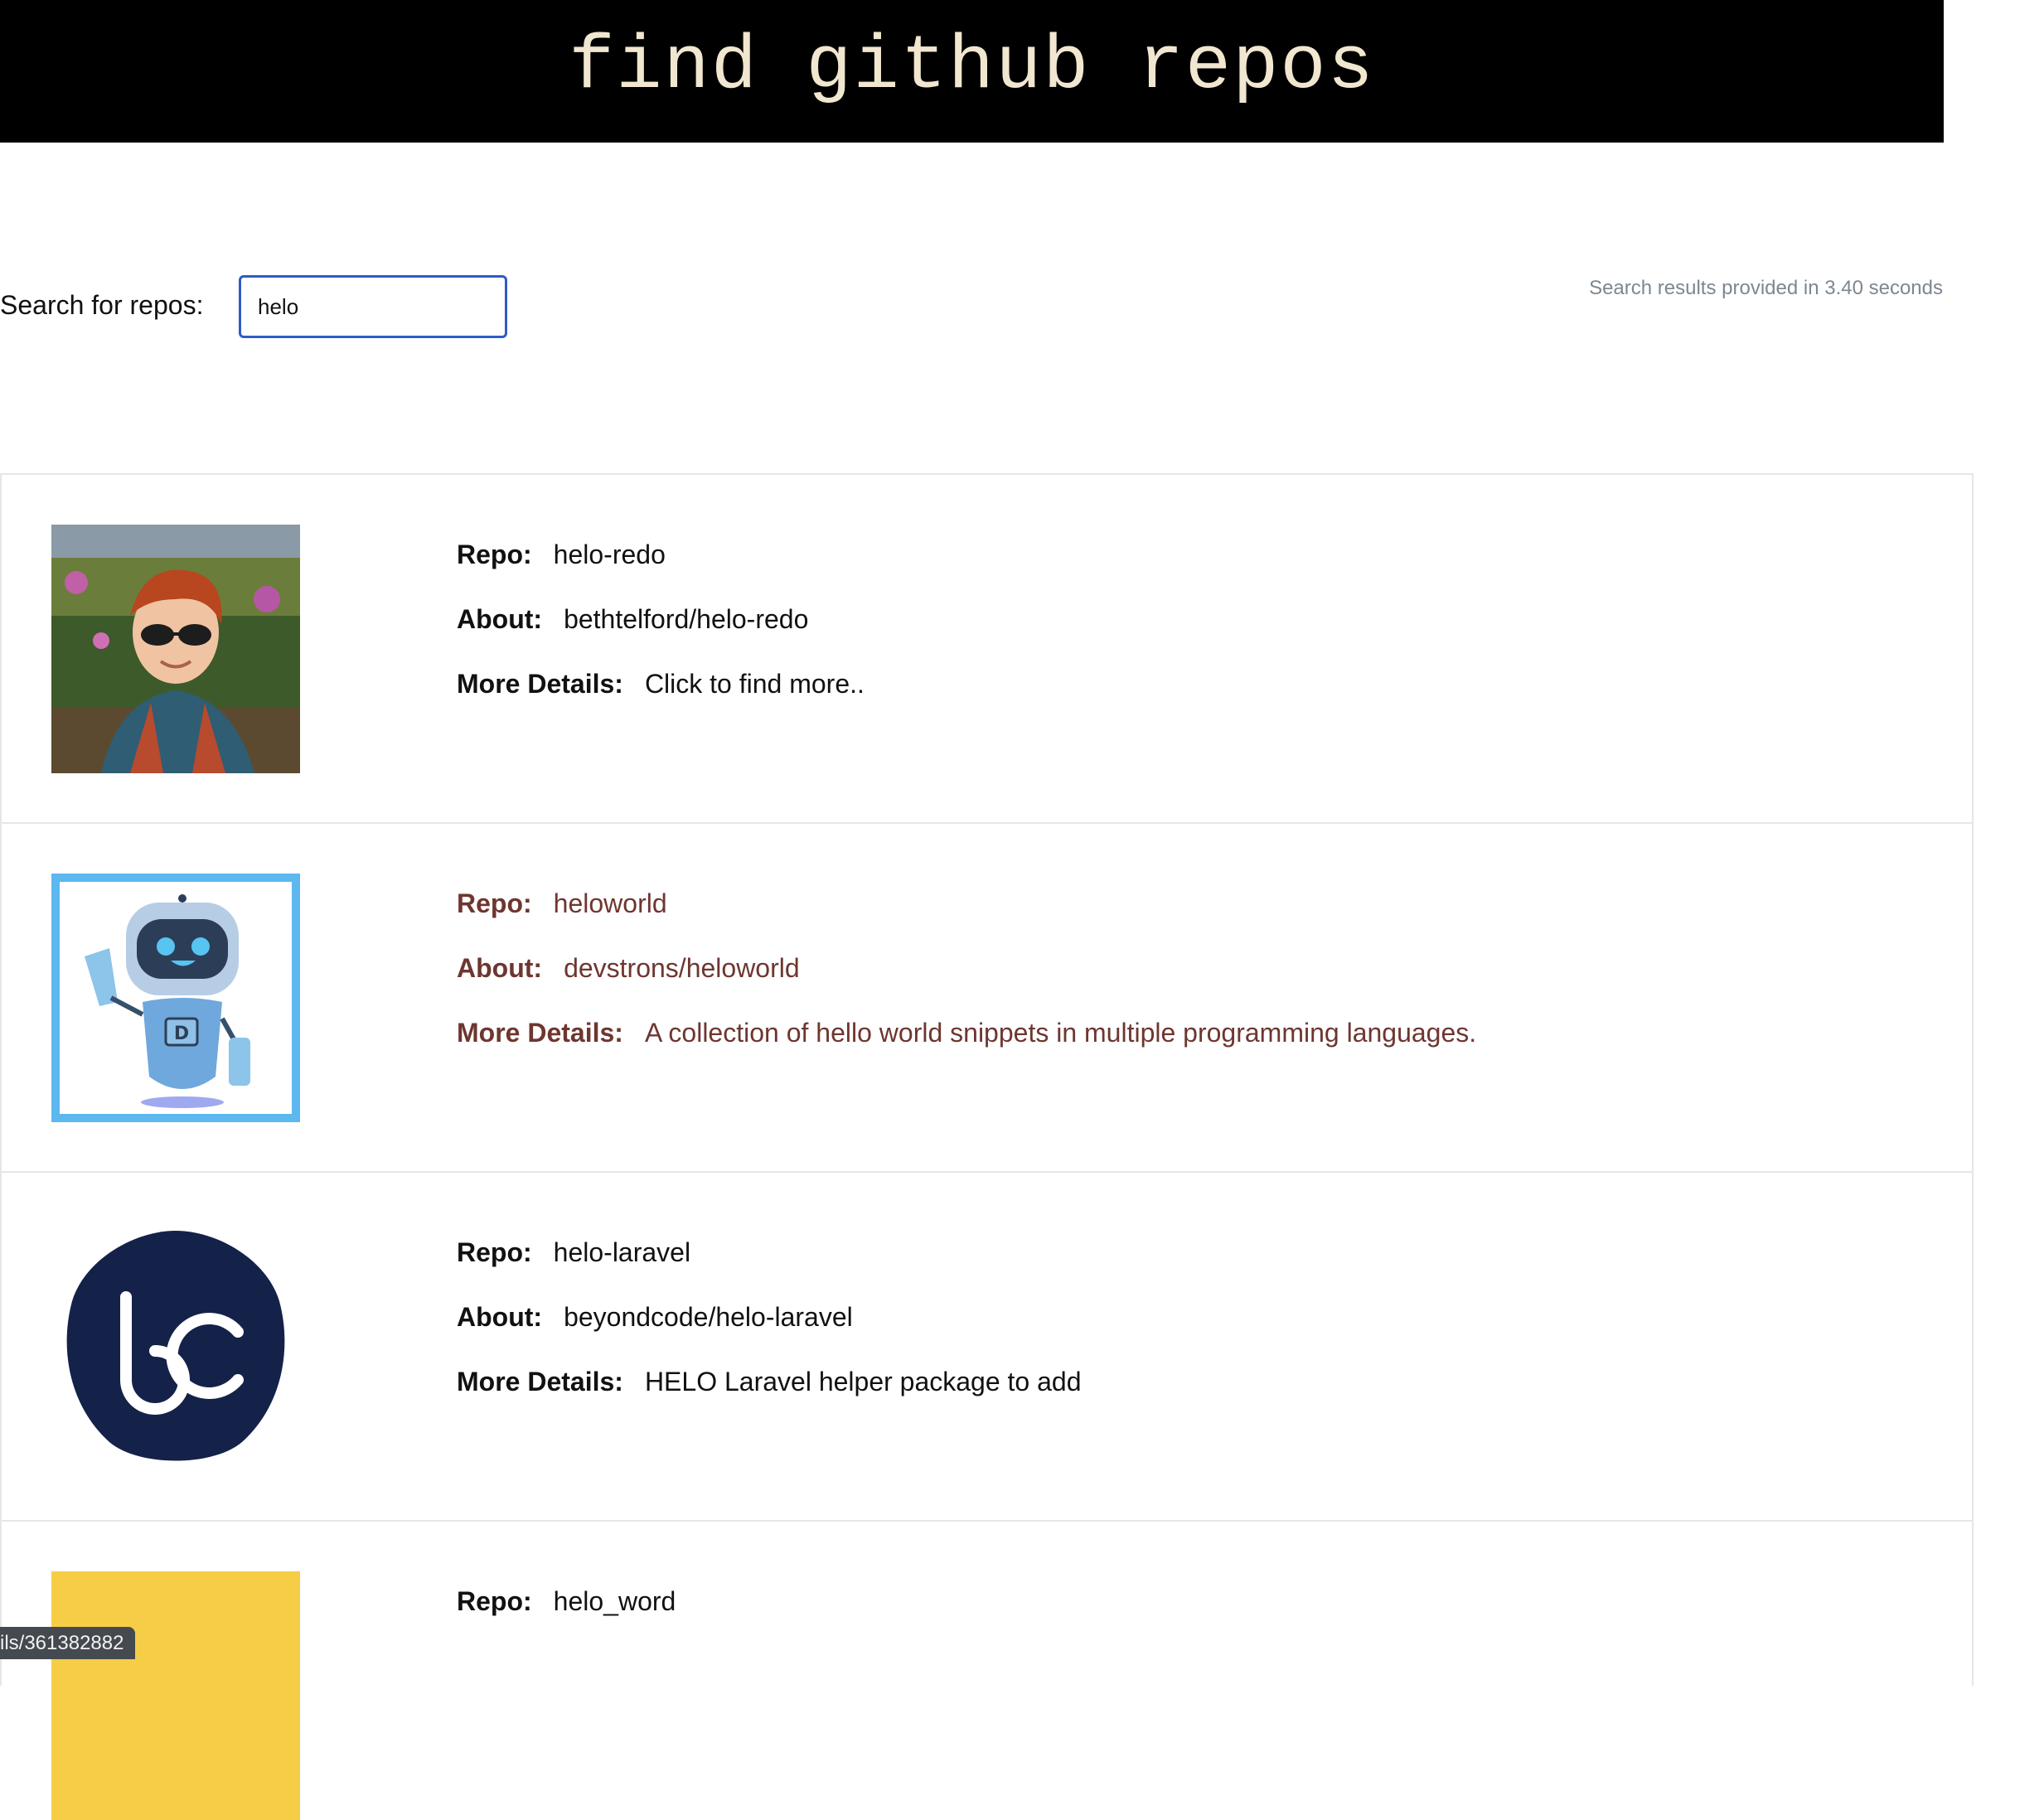  Describe the element at coordinates (661, 572) in the screenshot. I see `repo-field: Repo: helo-redo` at that location.